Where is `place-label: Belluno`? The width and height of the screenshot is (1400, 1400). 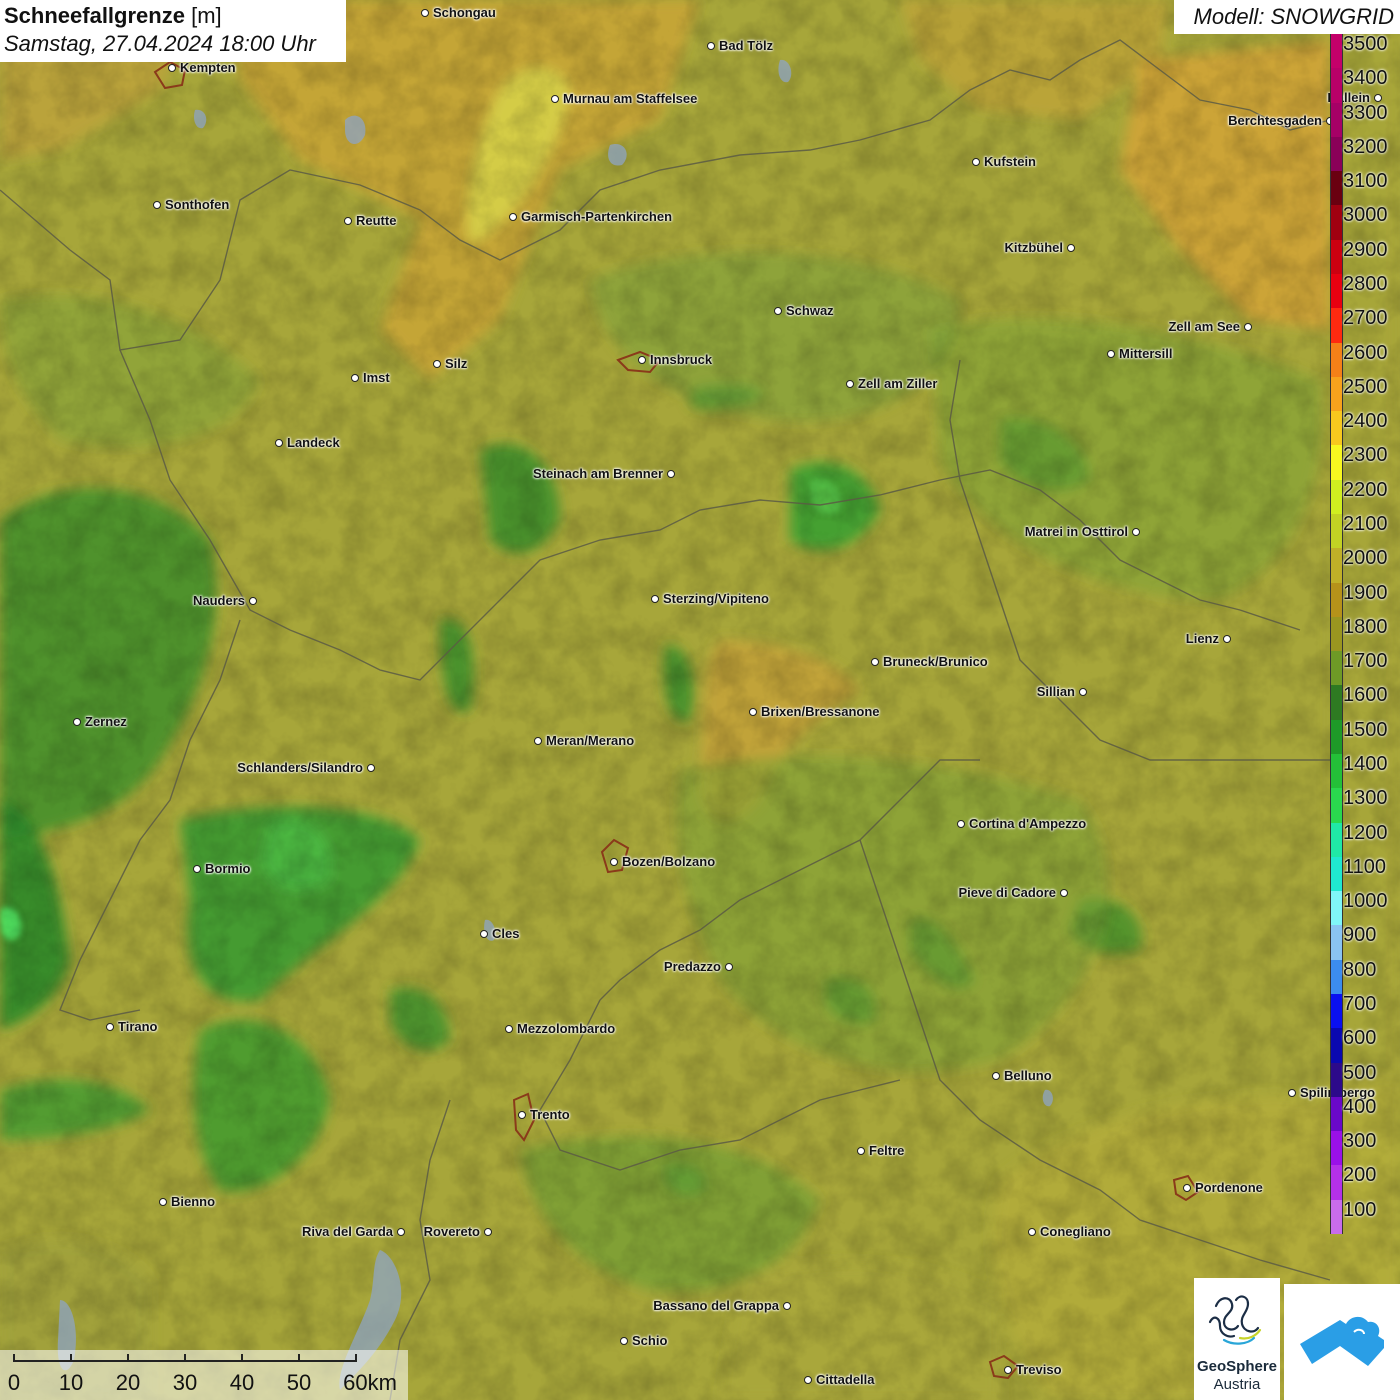
place-label: Belluno is located at coordinates (1028, 1075).